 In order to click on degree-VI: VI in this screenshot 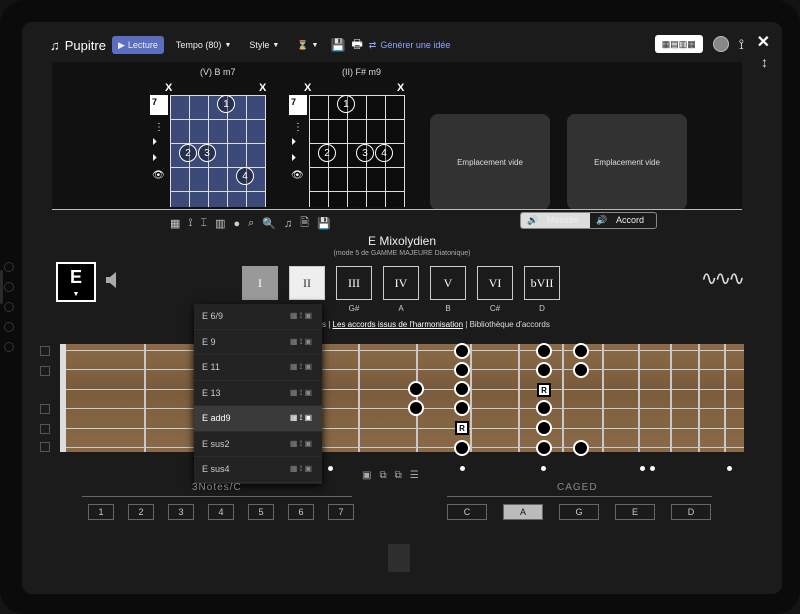, I will do `click(495, 283)`.